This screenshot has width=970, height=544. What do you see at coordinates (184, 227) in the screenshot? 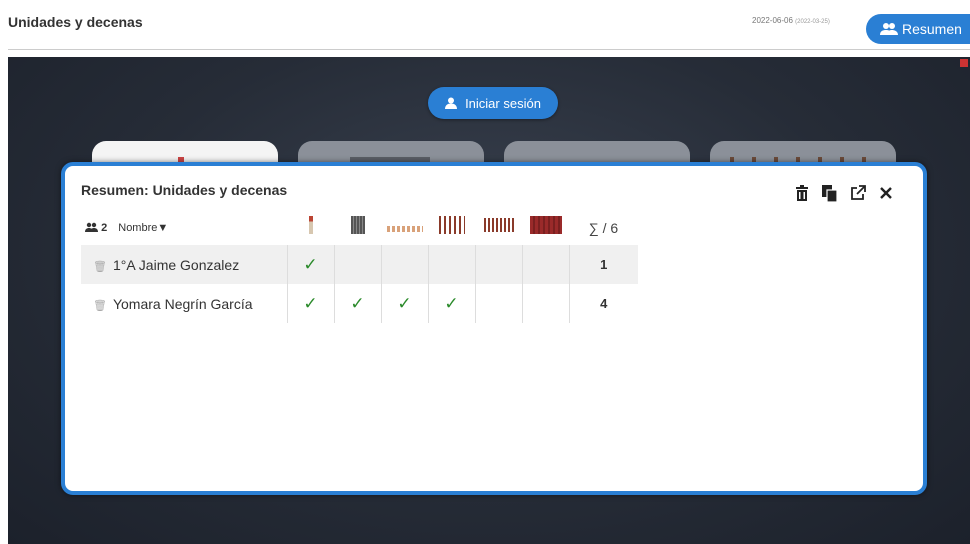
I see `name-column-header: 2 Nombre▼` at bounding box center [184, 227].